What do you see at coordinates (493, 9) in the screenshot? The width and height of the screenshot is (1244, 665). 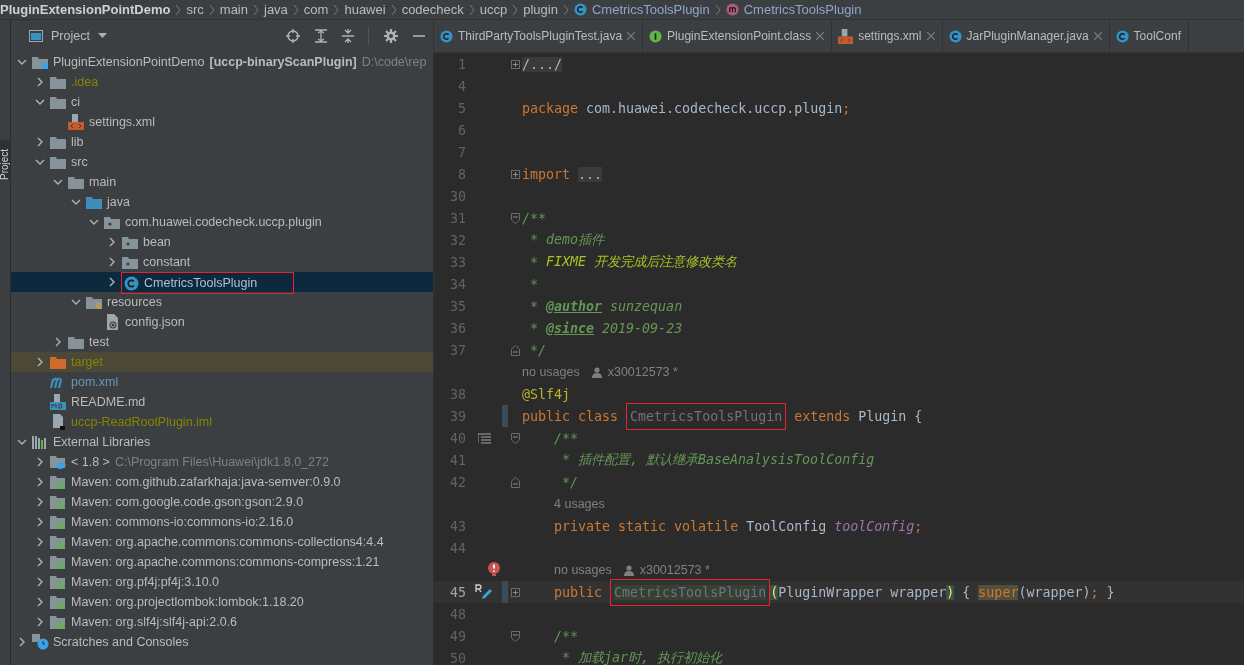 I see `breadcrumb: uccp` at bounding box center [493, 9].